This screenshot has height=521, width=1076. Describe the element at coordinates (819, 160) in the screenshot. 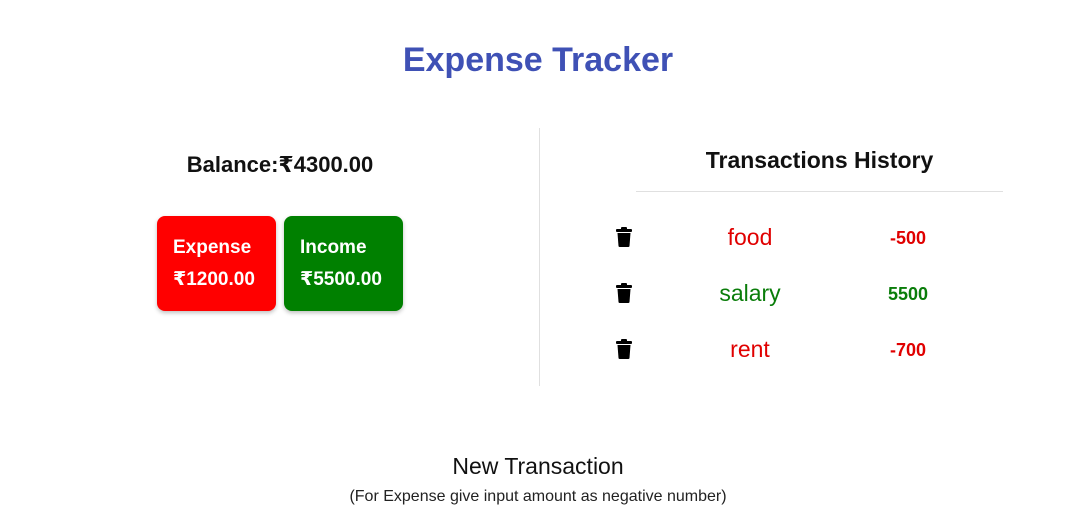

I see `history-title: Transactions History` at that location.